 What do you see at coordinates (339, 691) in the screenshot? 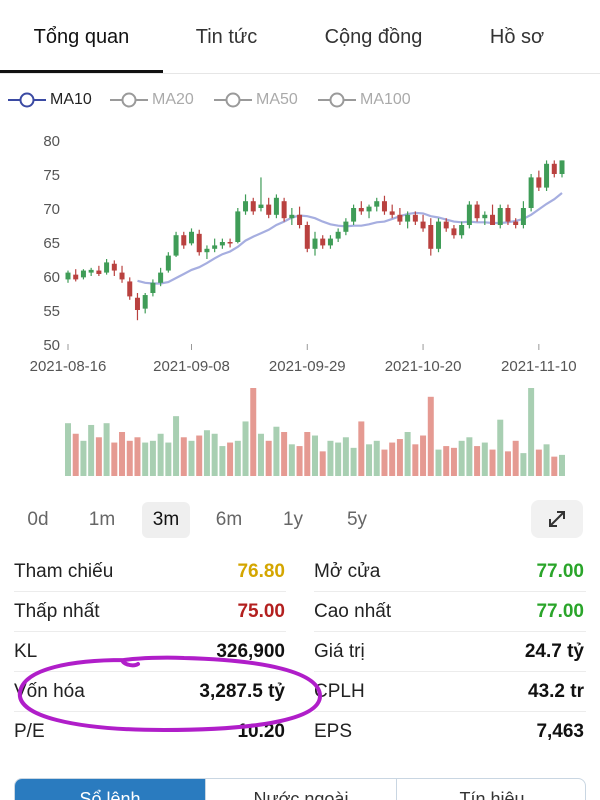
I see `stat-label: CPLH` at bounding box center [339, 691].